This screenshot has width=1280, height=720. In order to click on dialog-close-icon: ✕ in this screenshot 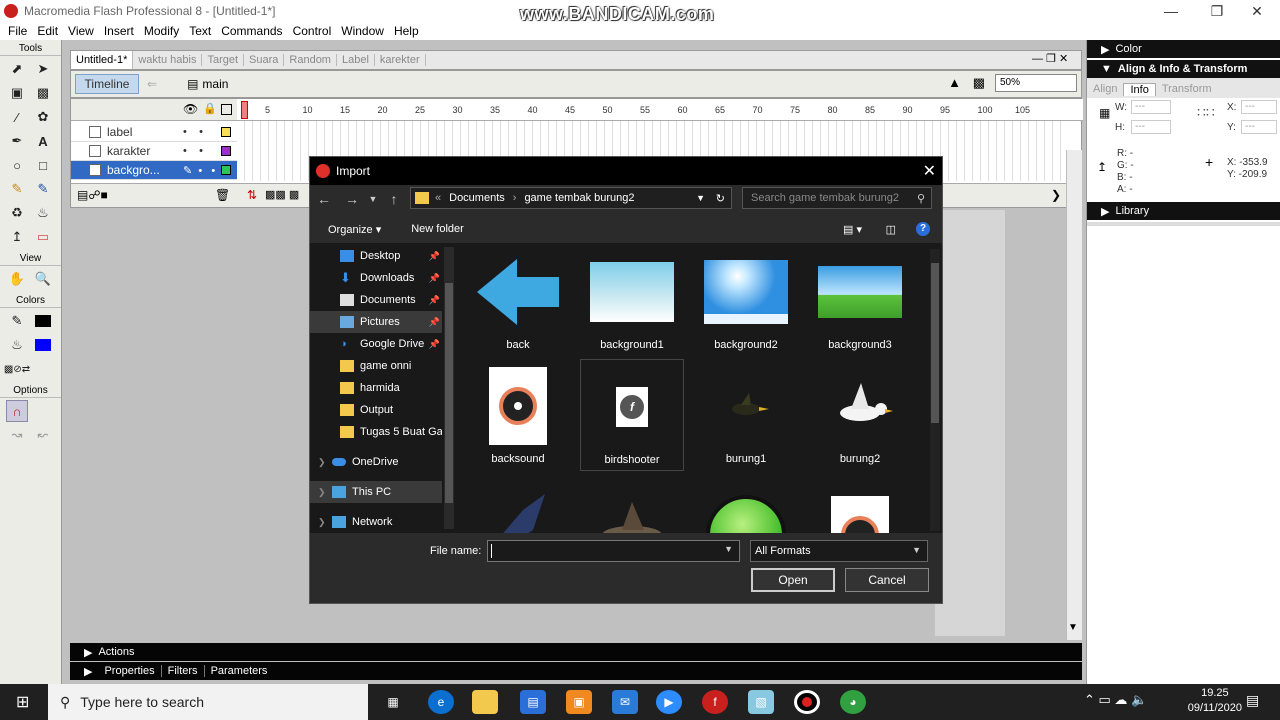, I will do `click(929, 171)`.